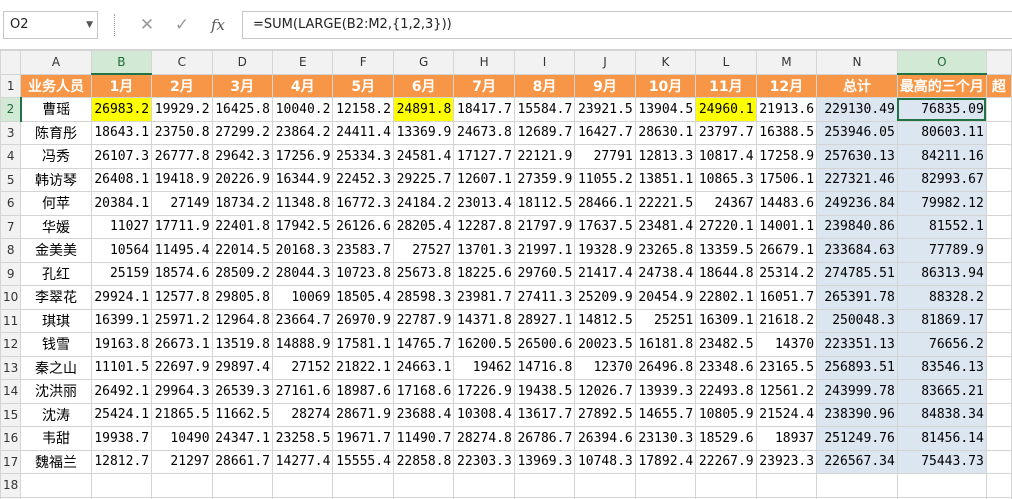 The height and width of the screenshot is (499, 1012). Describe the element at coordinates (182, 203) in the screenshot. I see `data-cell: 27149` at that location.